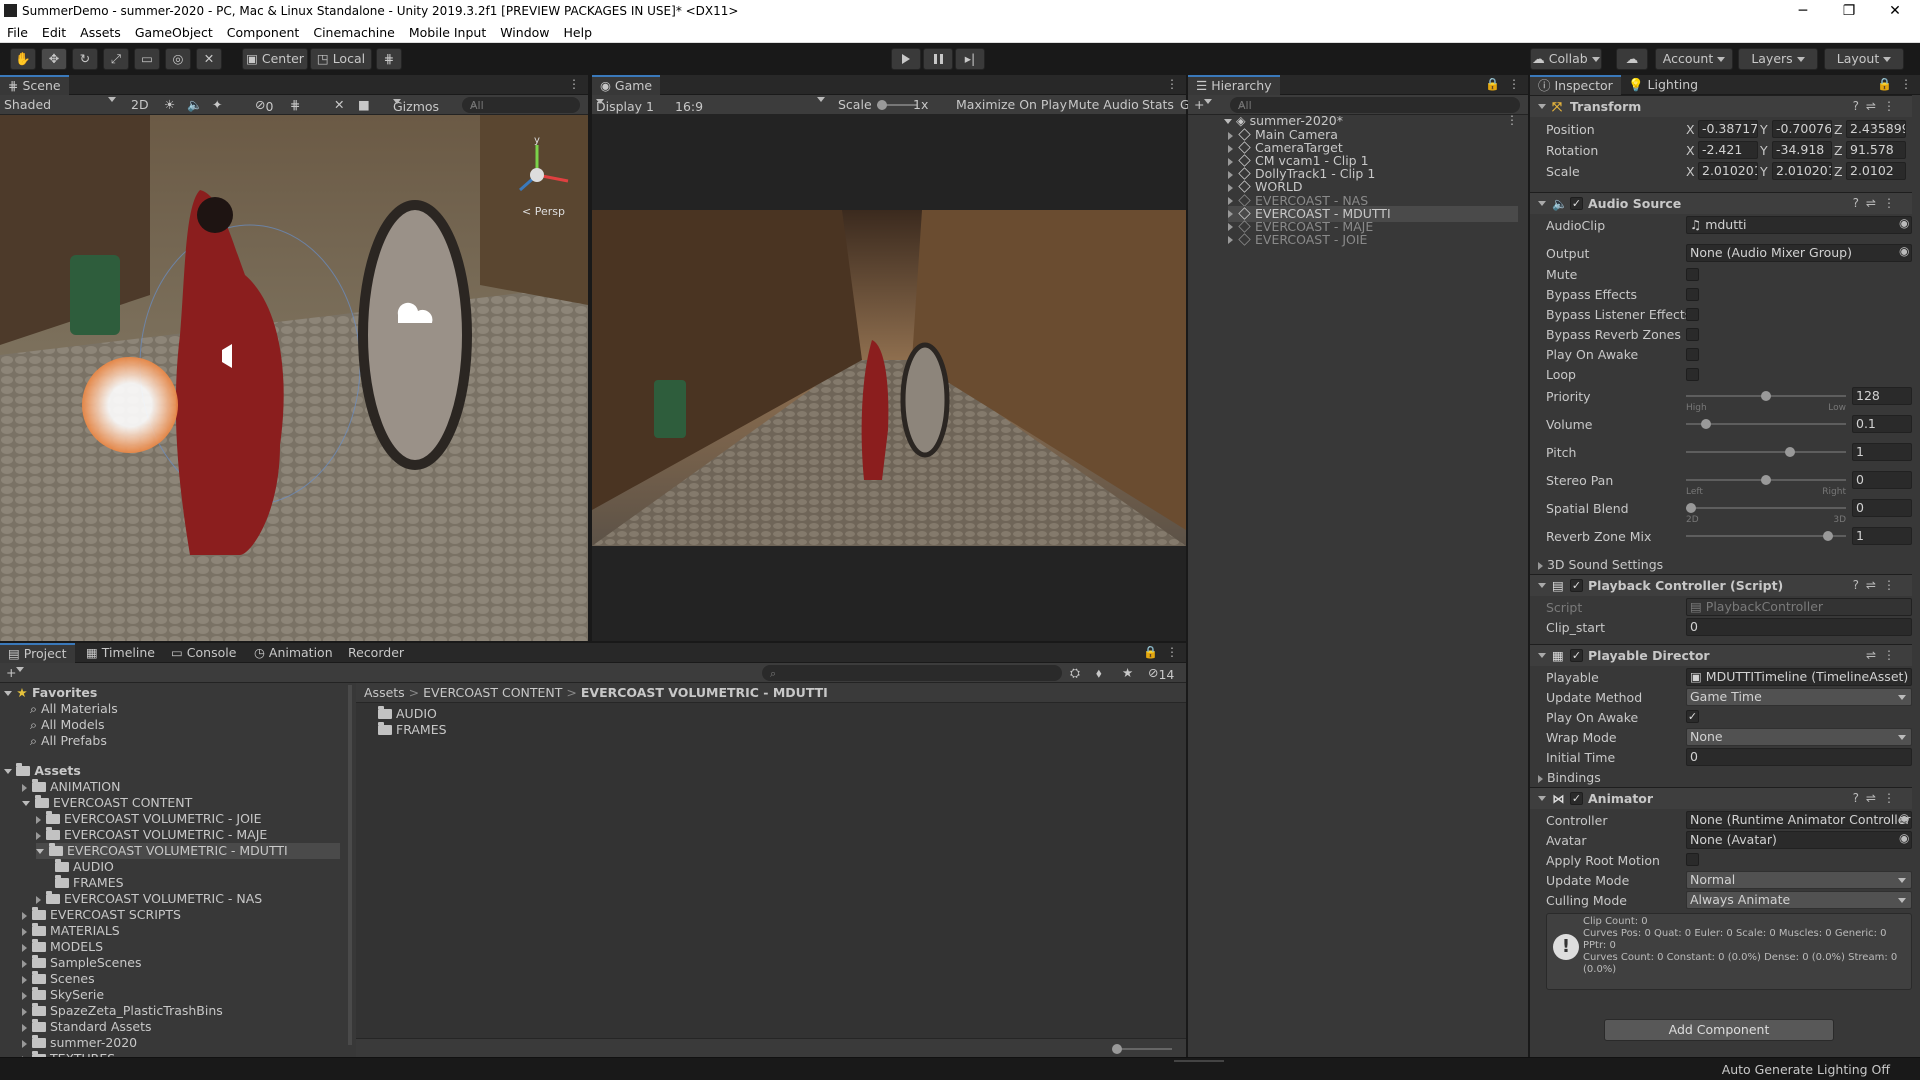  Describe the element at coordinates (1766, 512) in the screenshot. I see `audio-slider: 2D 3D` at that location.